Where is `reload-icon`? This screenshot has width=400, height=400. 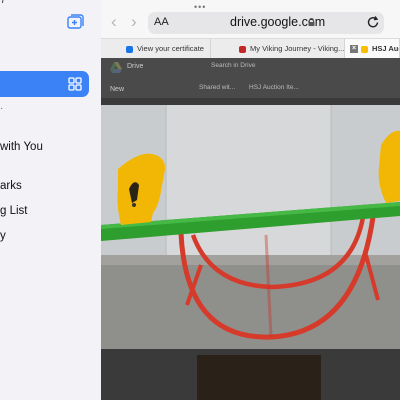 reload-icon is located at coordinates (373, 22).